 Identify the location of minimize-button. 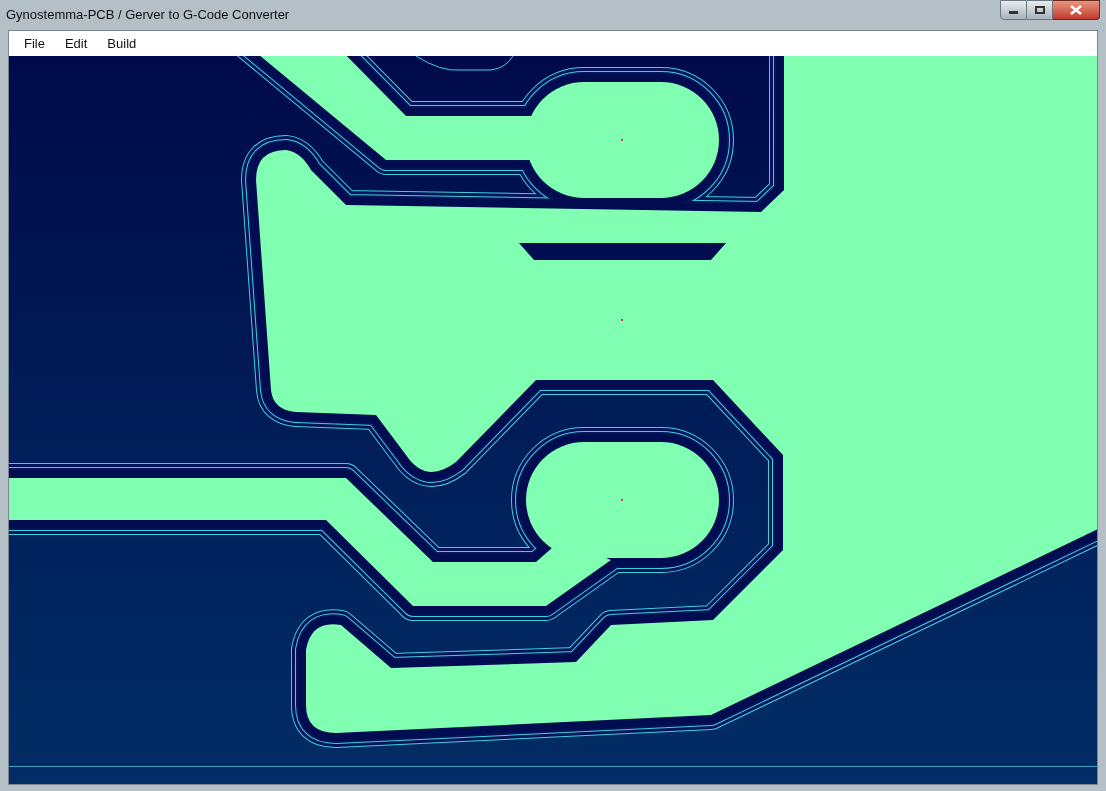
(1013, 10).